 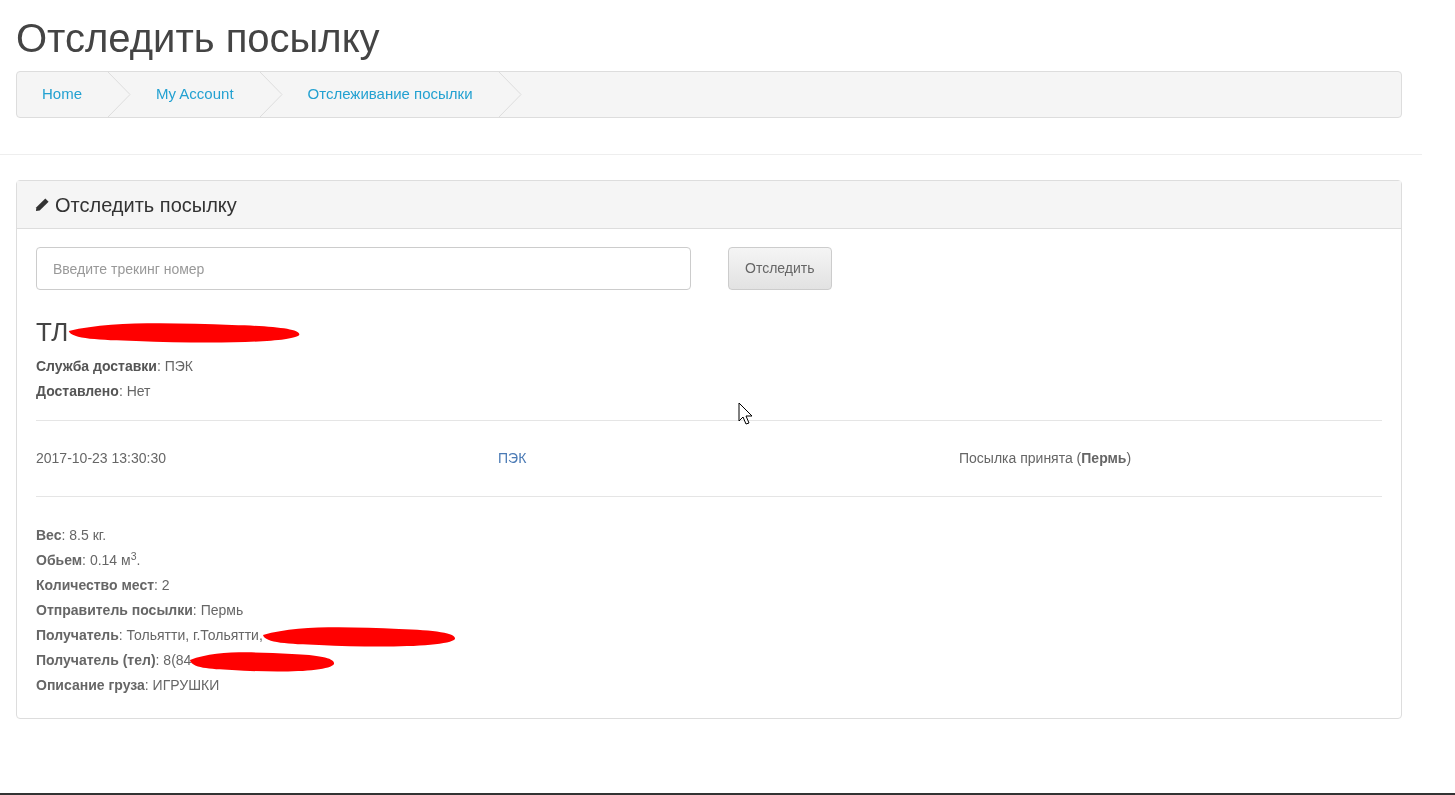 What do you see at coordinates (780, 268) in the screenshot?
I see `track-button: Отследить` at bounding box center [780, 268].